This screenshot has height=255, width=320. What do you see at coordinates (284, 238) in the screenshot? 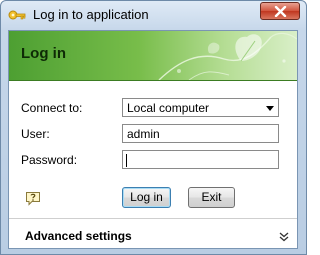
I see `chevron-double-down-icon` at bounding box center [284, 238].